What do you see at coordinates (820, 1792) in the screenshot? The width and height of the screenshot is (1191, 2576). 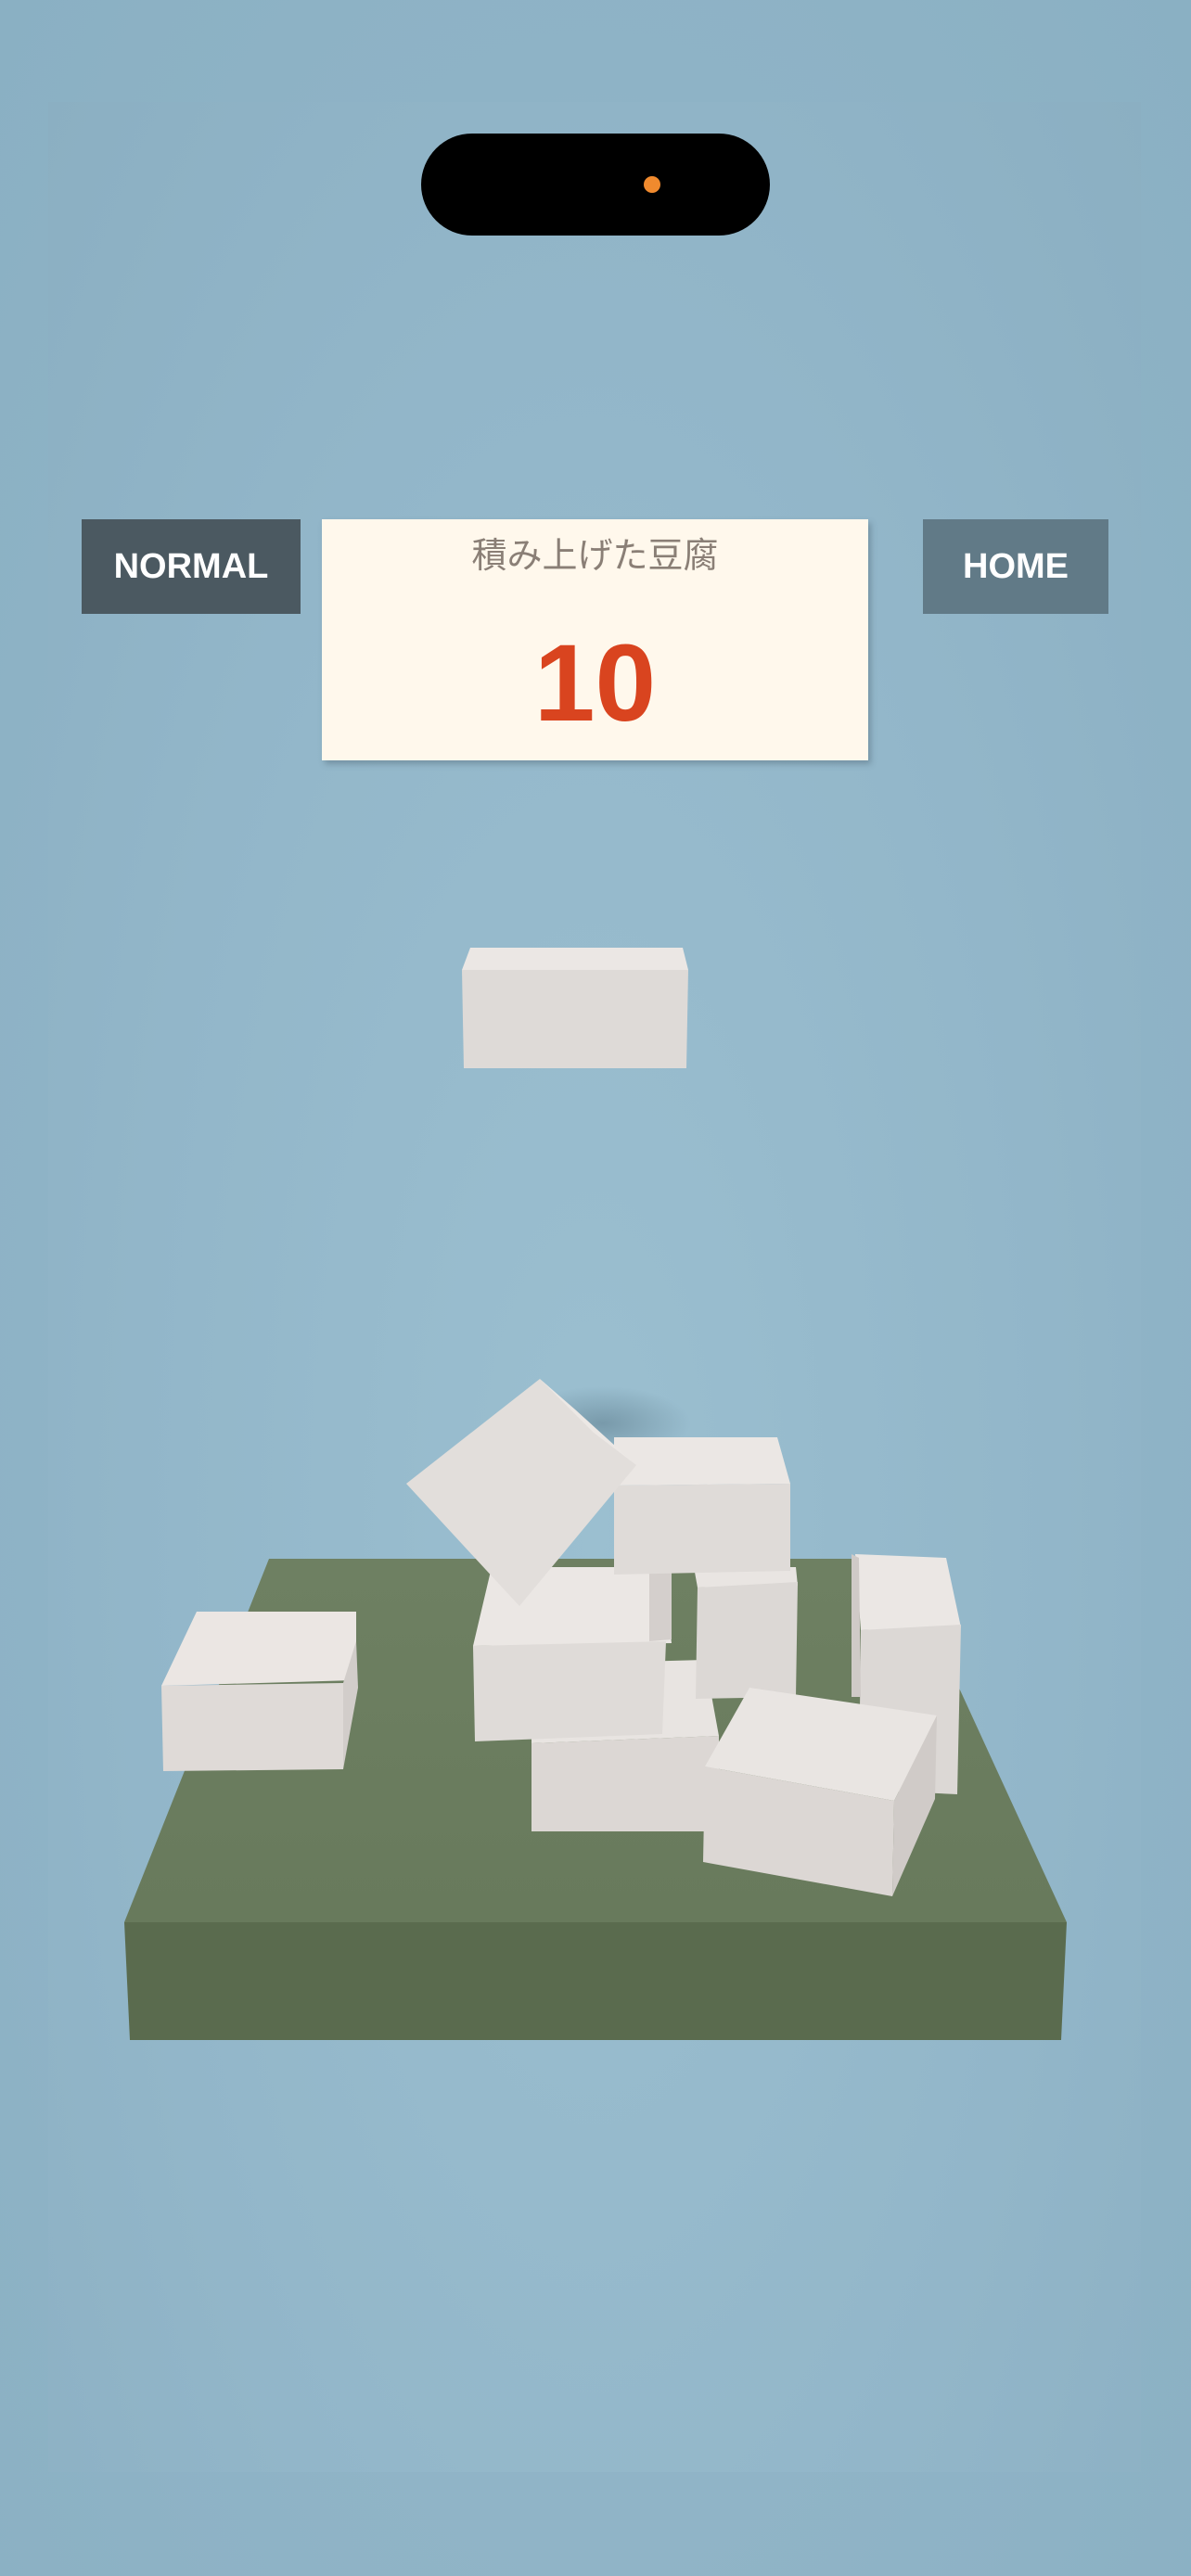 I see `tofu-block-right-tilted` at bounding box center [820, 1792].